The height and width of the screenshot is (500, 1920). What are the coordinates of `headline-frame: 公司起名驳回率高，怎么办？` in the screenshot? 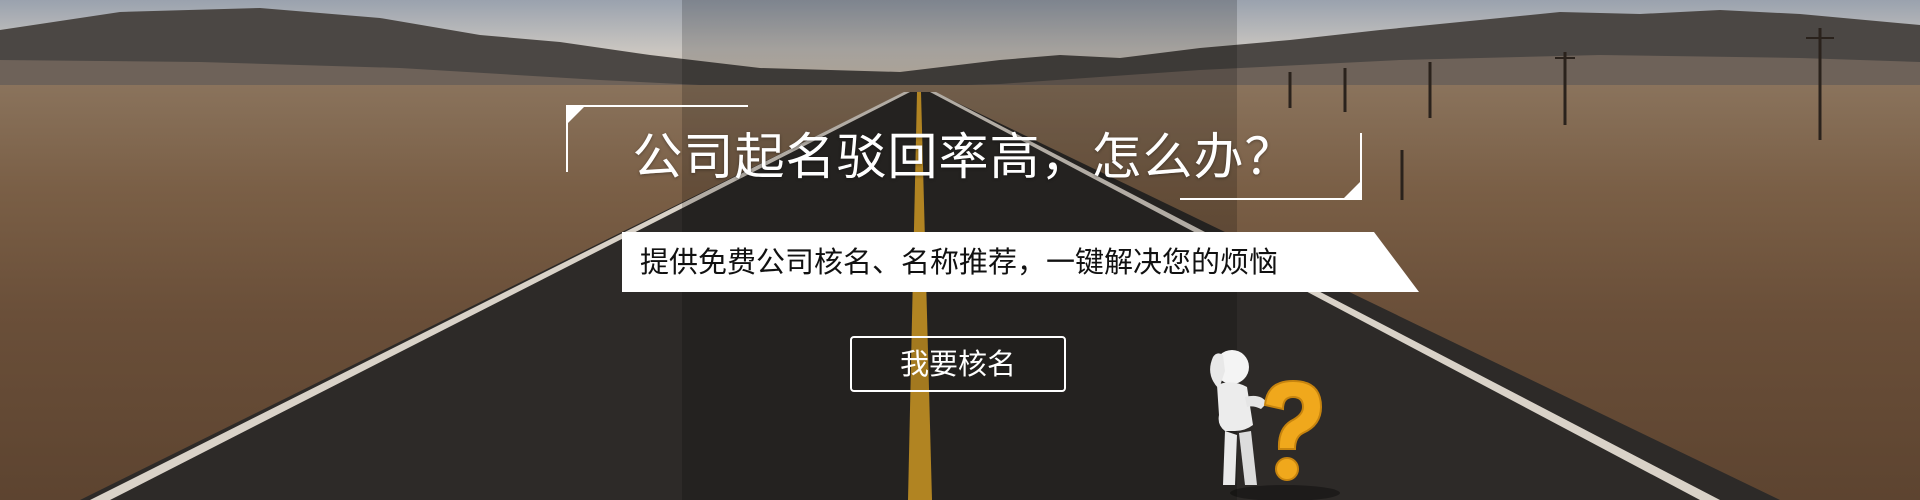 It's located at (964, 152).